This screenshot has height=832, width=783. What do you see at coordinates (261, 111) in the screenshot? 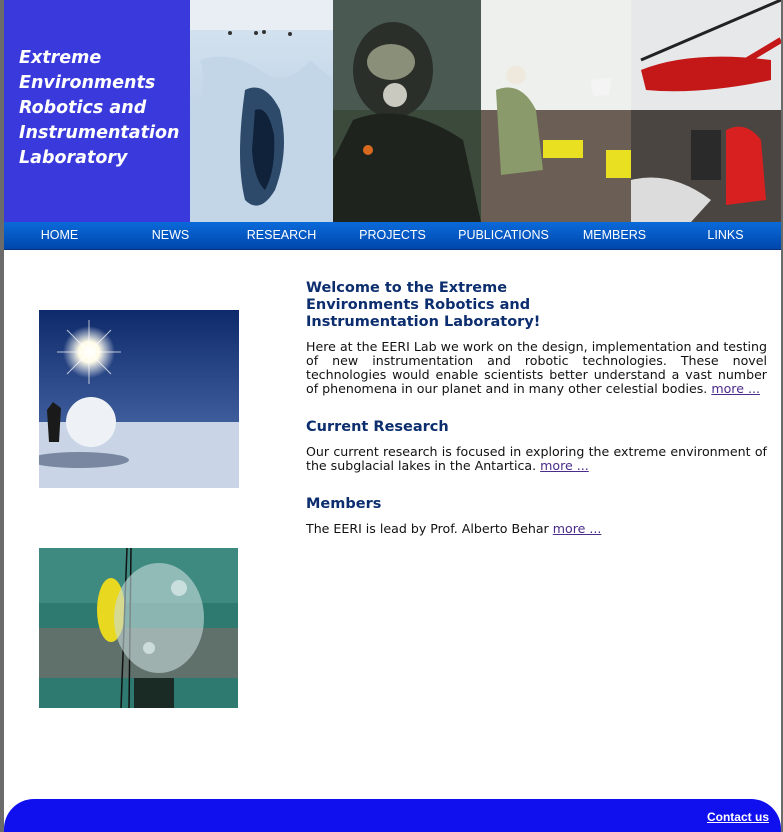
I see `glacier-crevasse-photo` at bounding box center [261, 111].